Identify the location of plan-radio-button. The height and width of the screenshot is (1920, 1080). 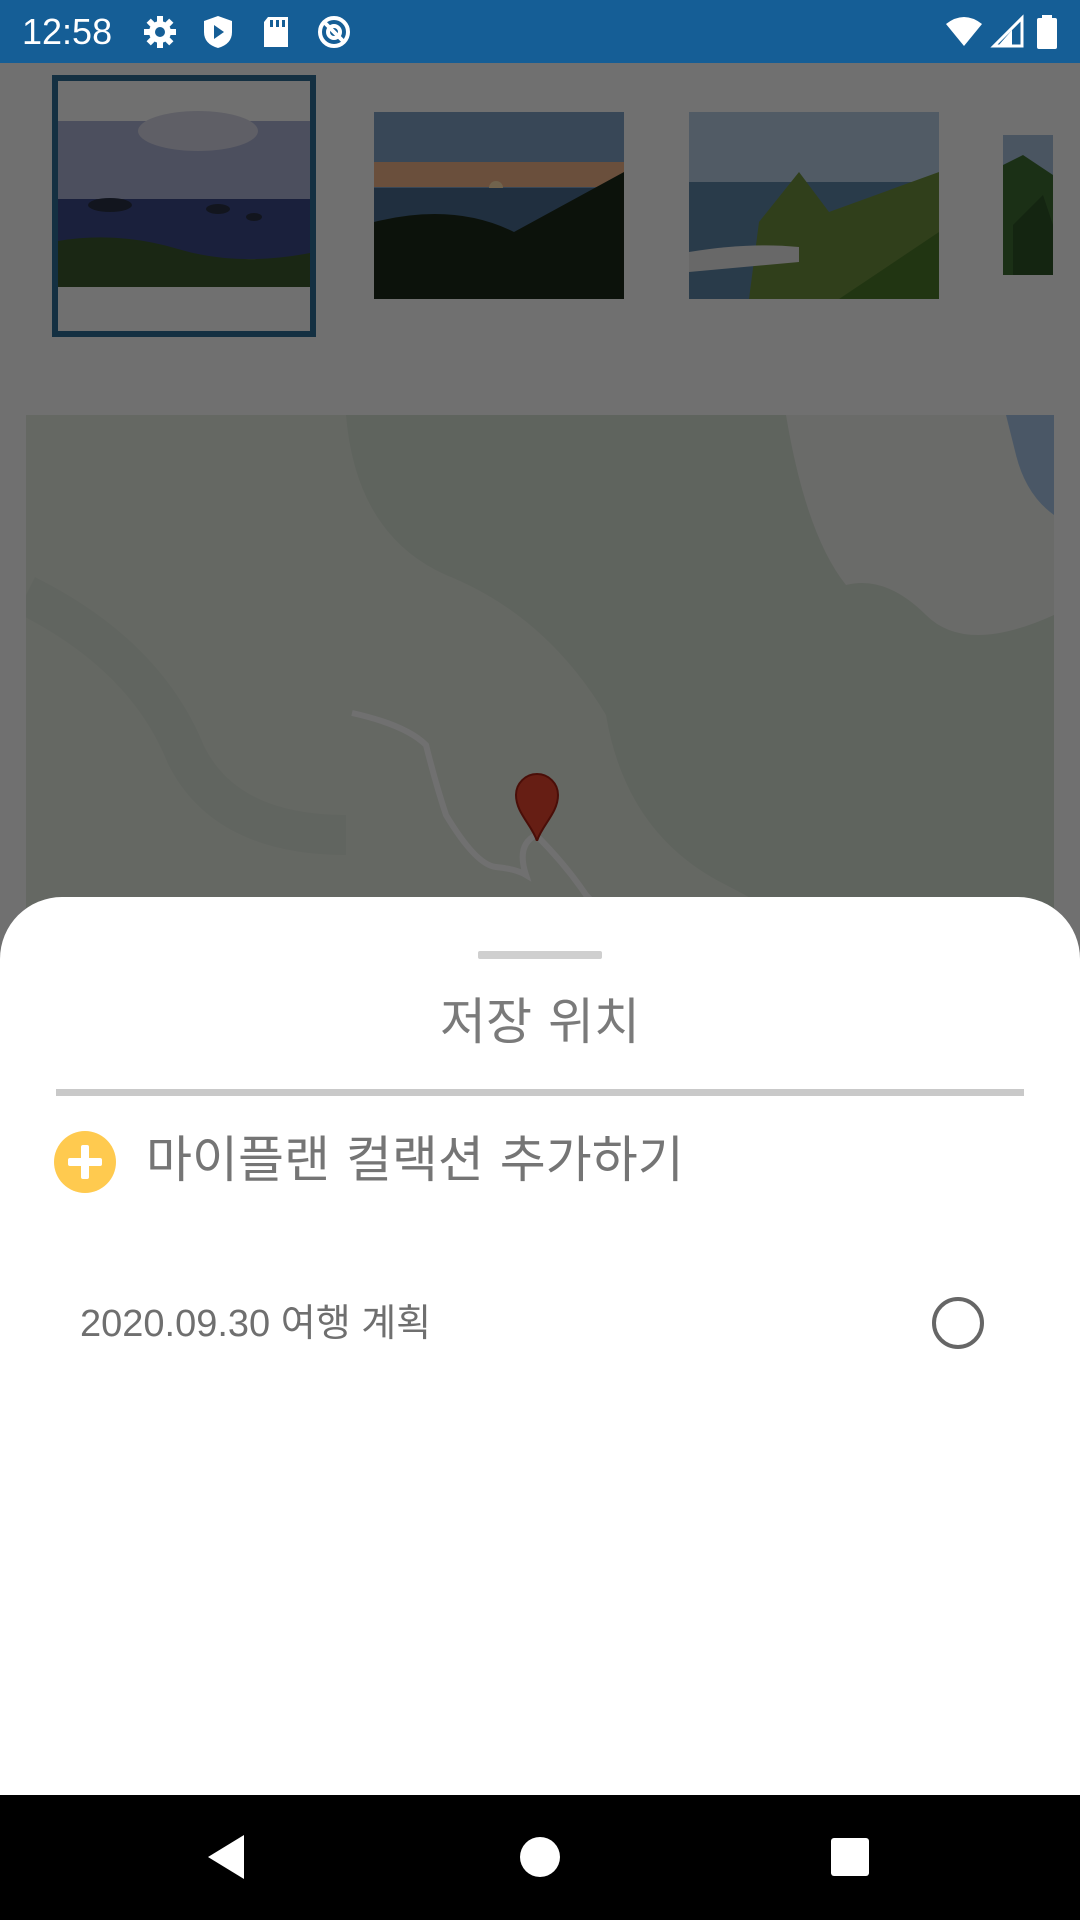
(958, 1323).